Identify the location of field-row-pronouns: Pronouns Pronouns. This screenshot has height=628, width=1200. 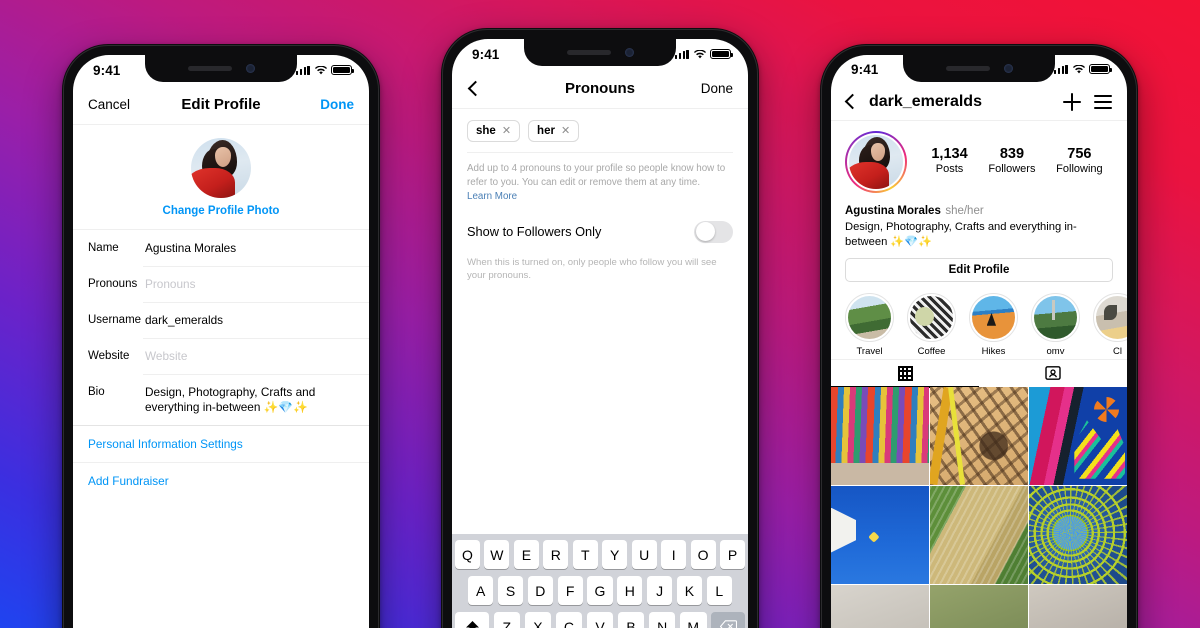
(221, 284).